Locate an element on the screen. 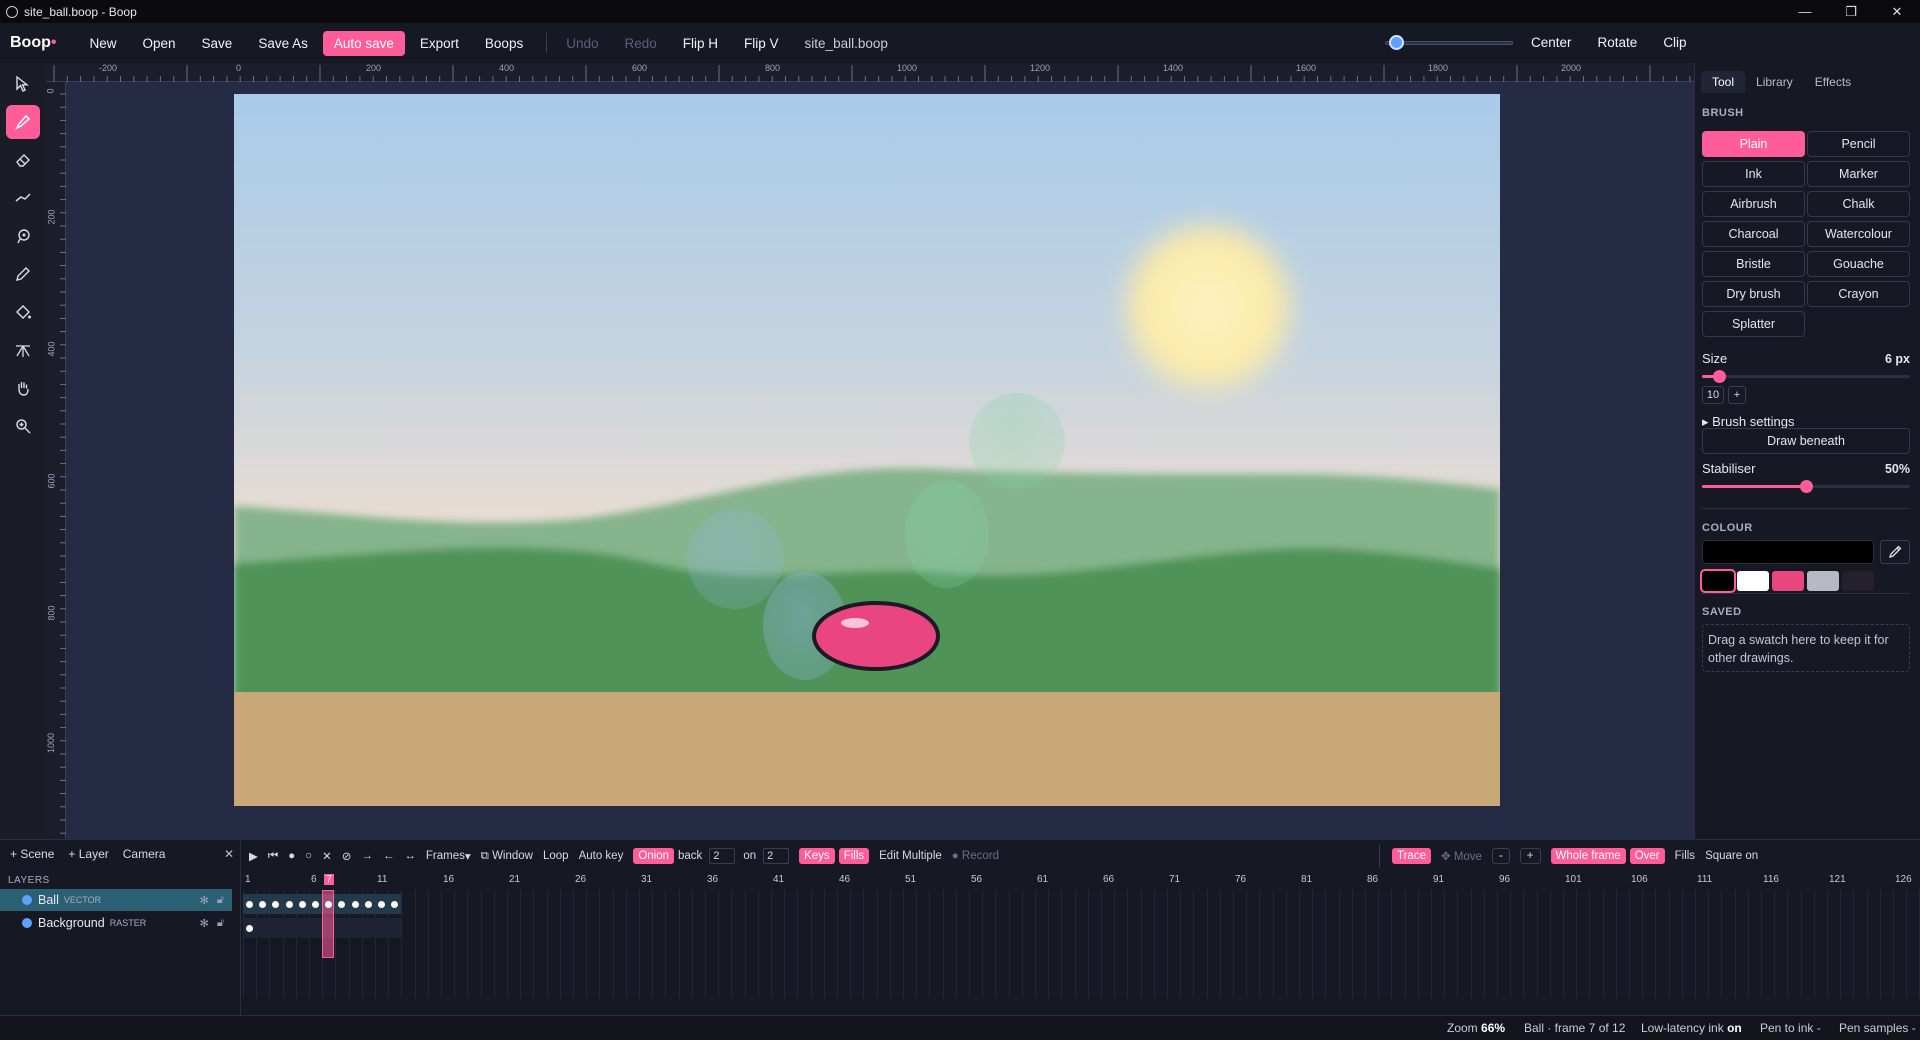  keys-toggle: Keys is located at coordinates (817, 856).